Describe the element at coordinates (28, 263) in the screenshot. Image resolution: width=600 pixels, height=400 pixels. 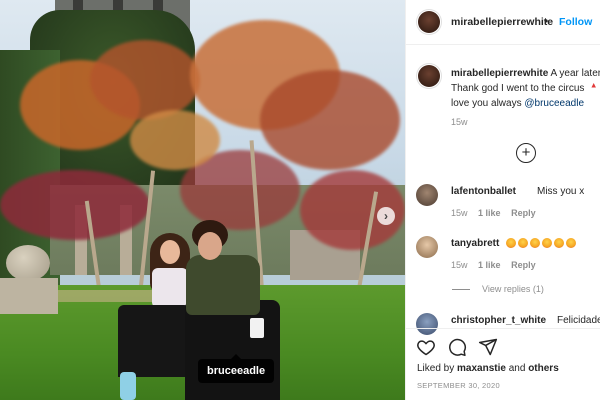
I see `round-stone` at that location.